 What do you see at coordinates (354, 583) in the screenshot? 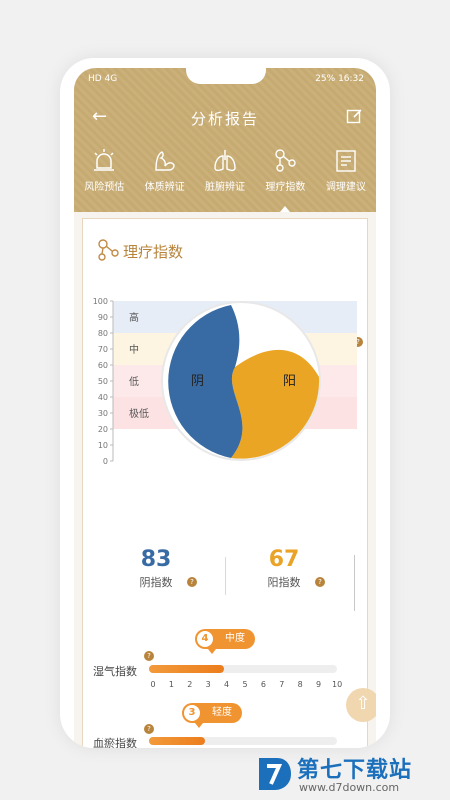
I see `scroll-edge` at bounding box center [354, 583].